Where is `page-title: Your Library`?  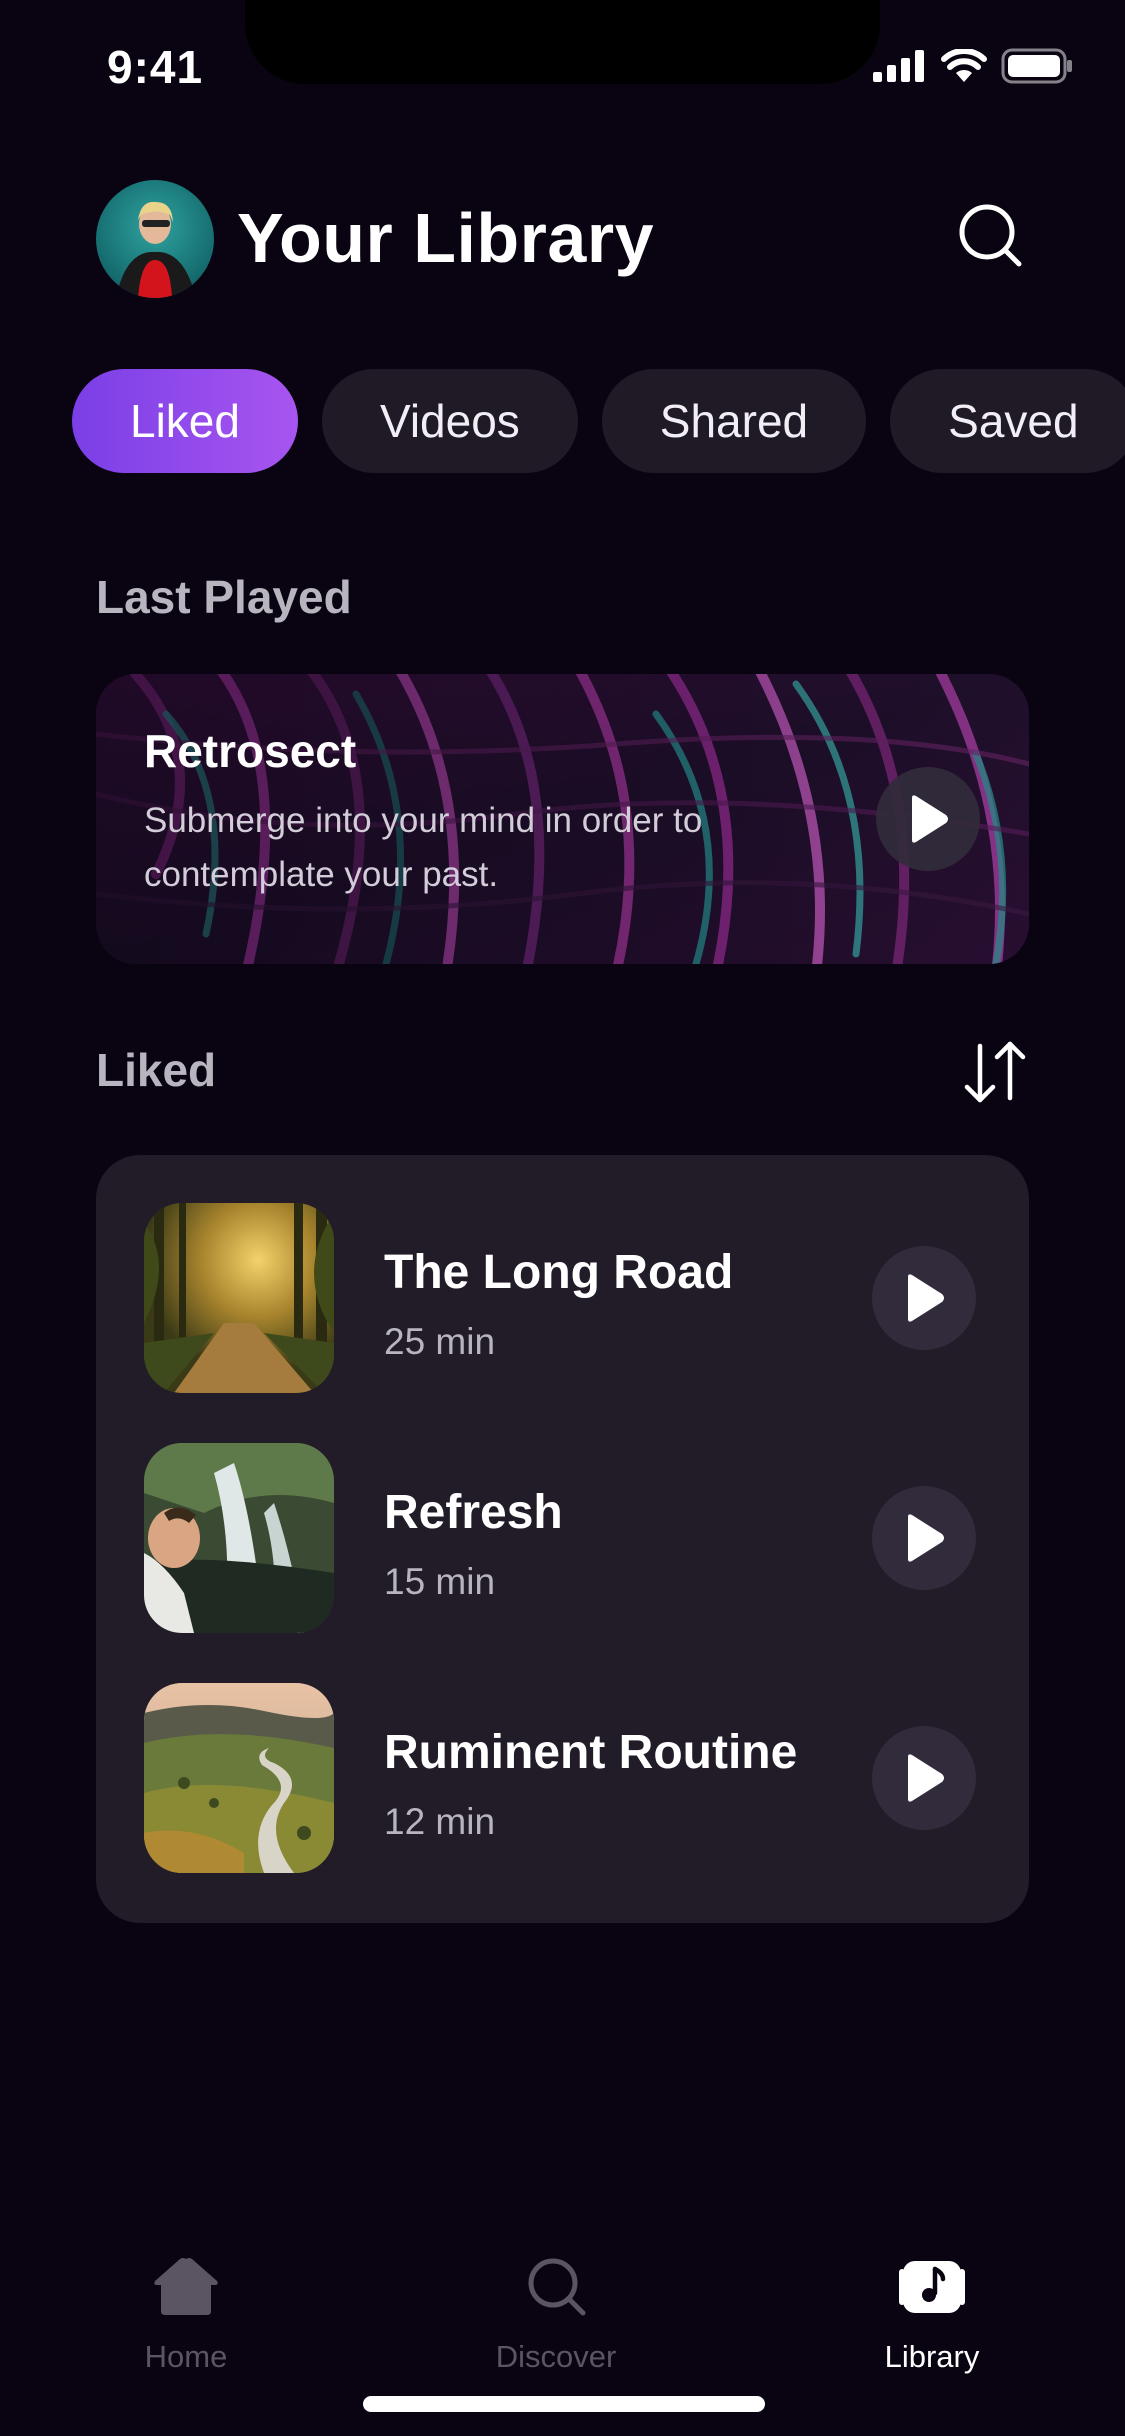
page-title: Your Library is located at coordinates (446, 238).